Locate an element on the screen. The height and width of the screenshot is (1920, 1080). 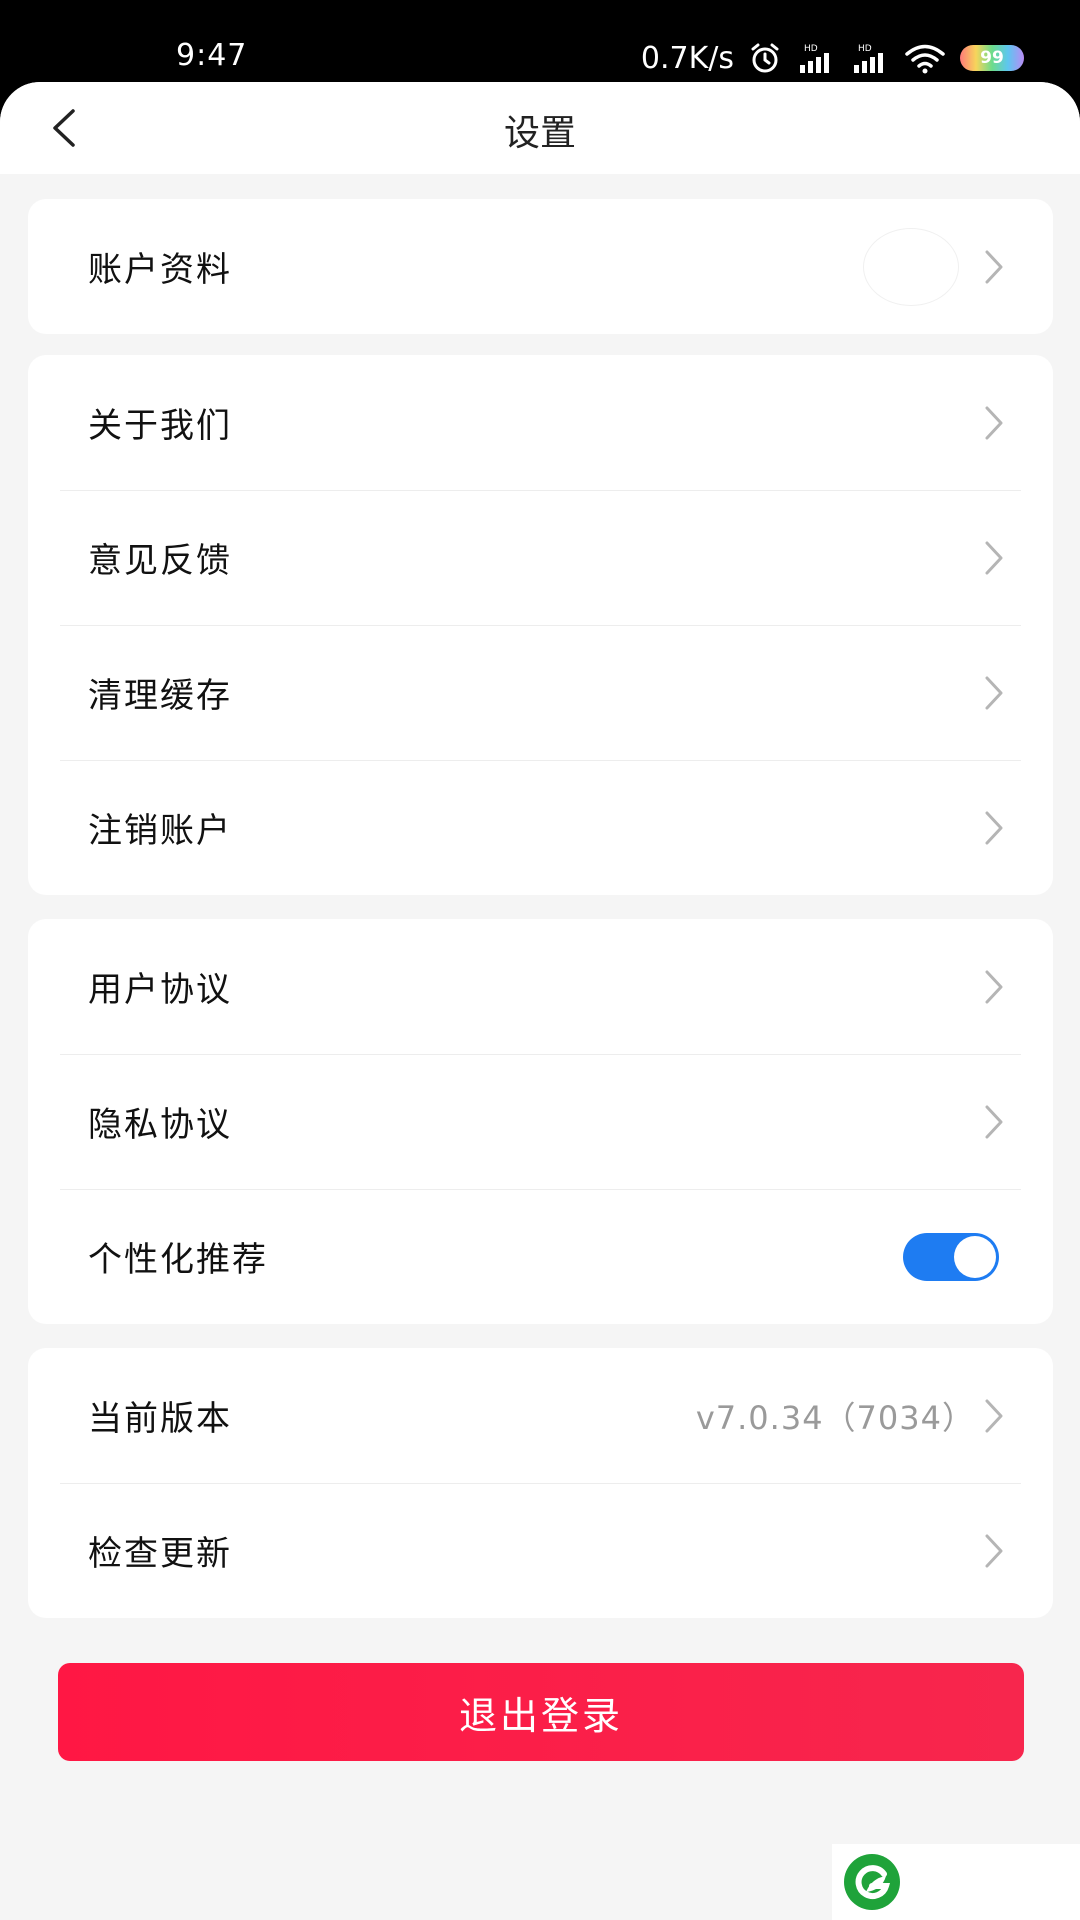
personalized-recommendation-label: 个性化推荐 is located at coordinates (178, 1260).